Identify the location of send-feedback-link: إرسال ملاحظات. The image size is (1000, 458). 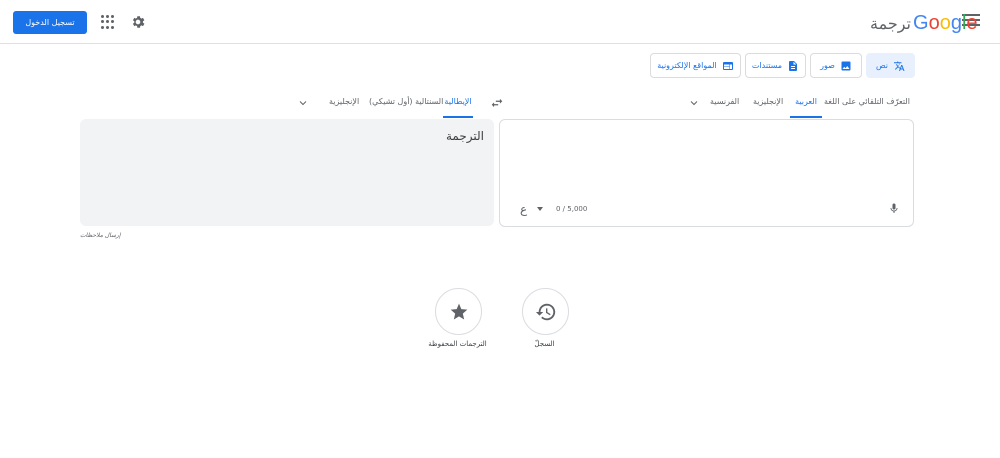
(100, 235).